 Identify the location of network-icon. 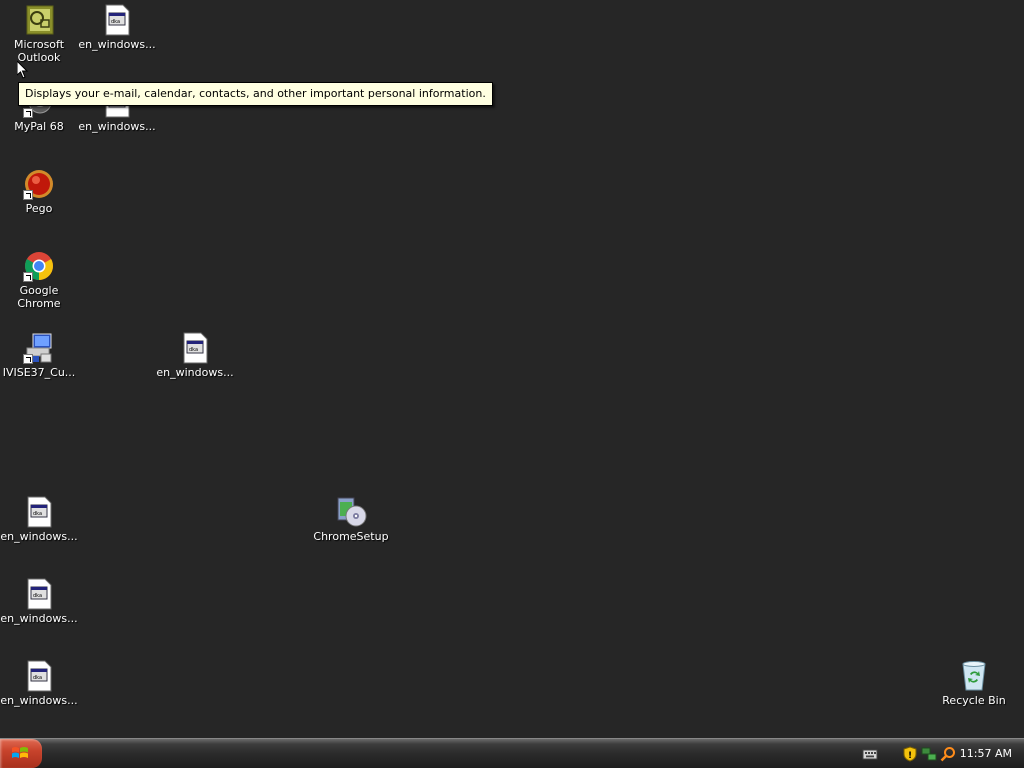
(929, 754).